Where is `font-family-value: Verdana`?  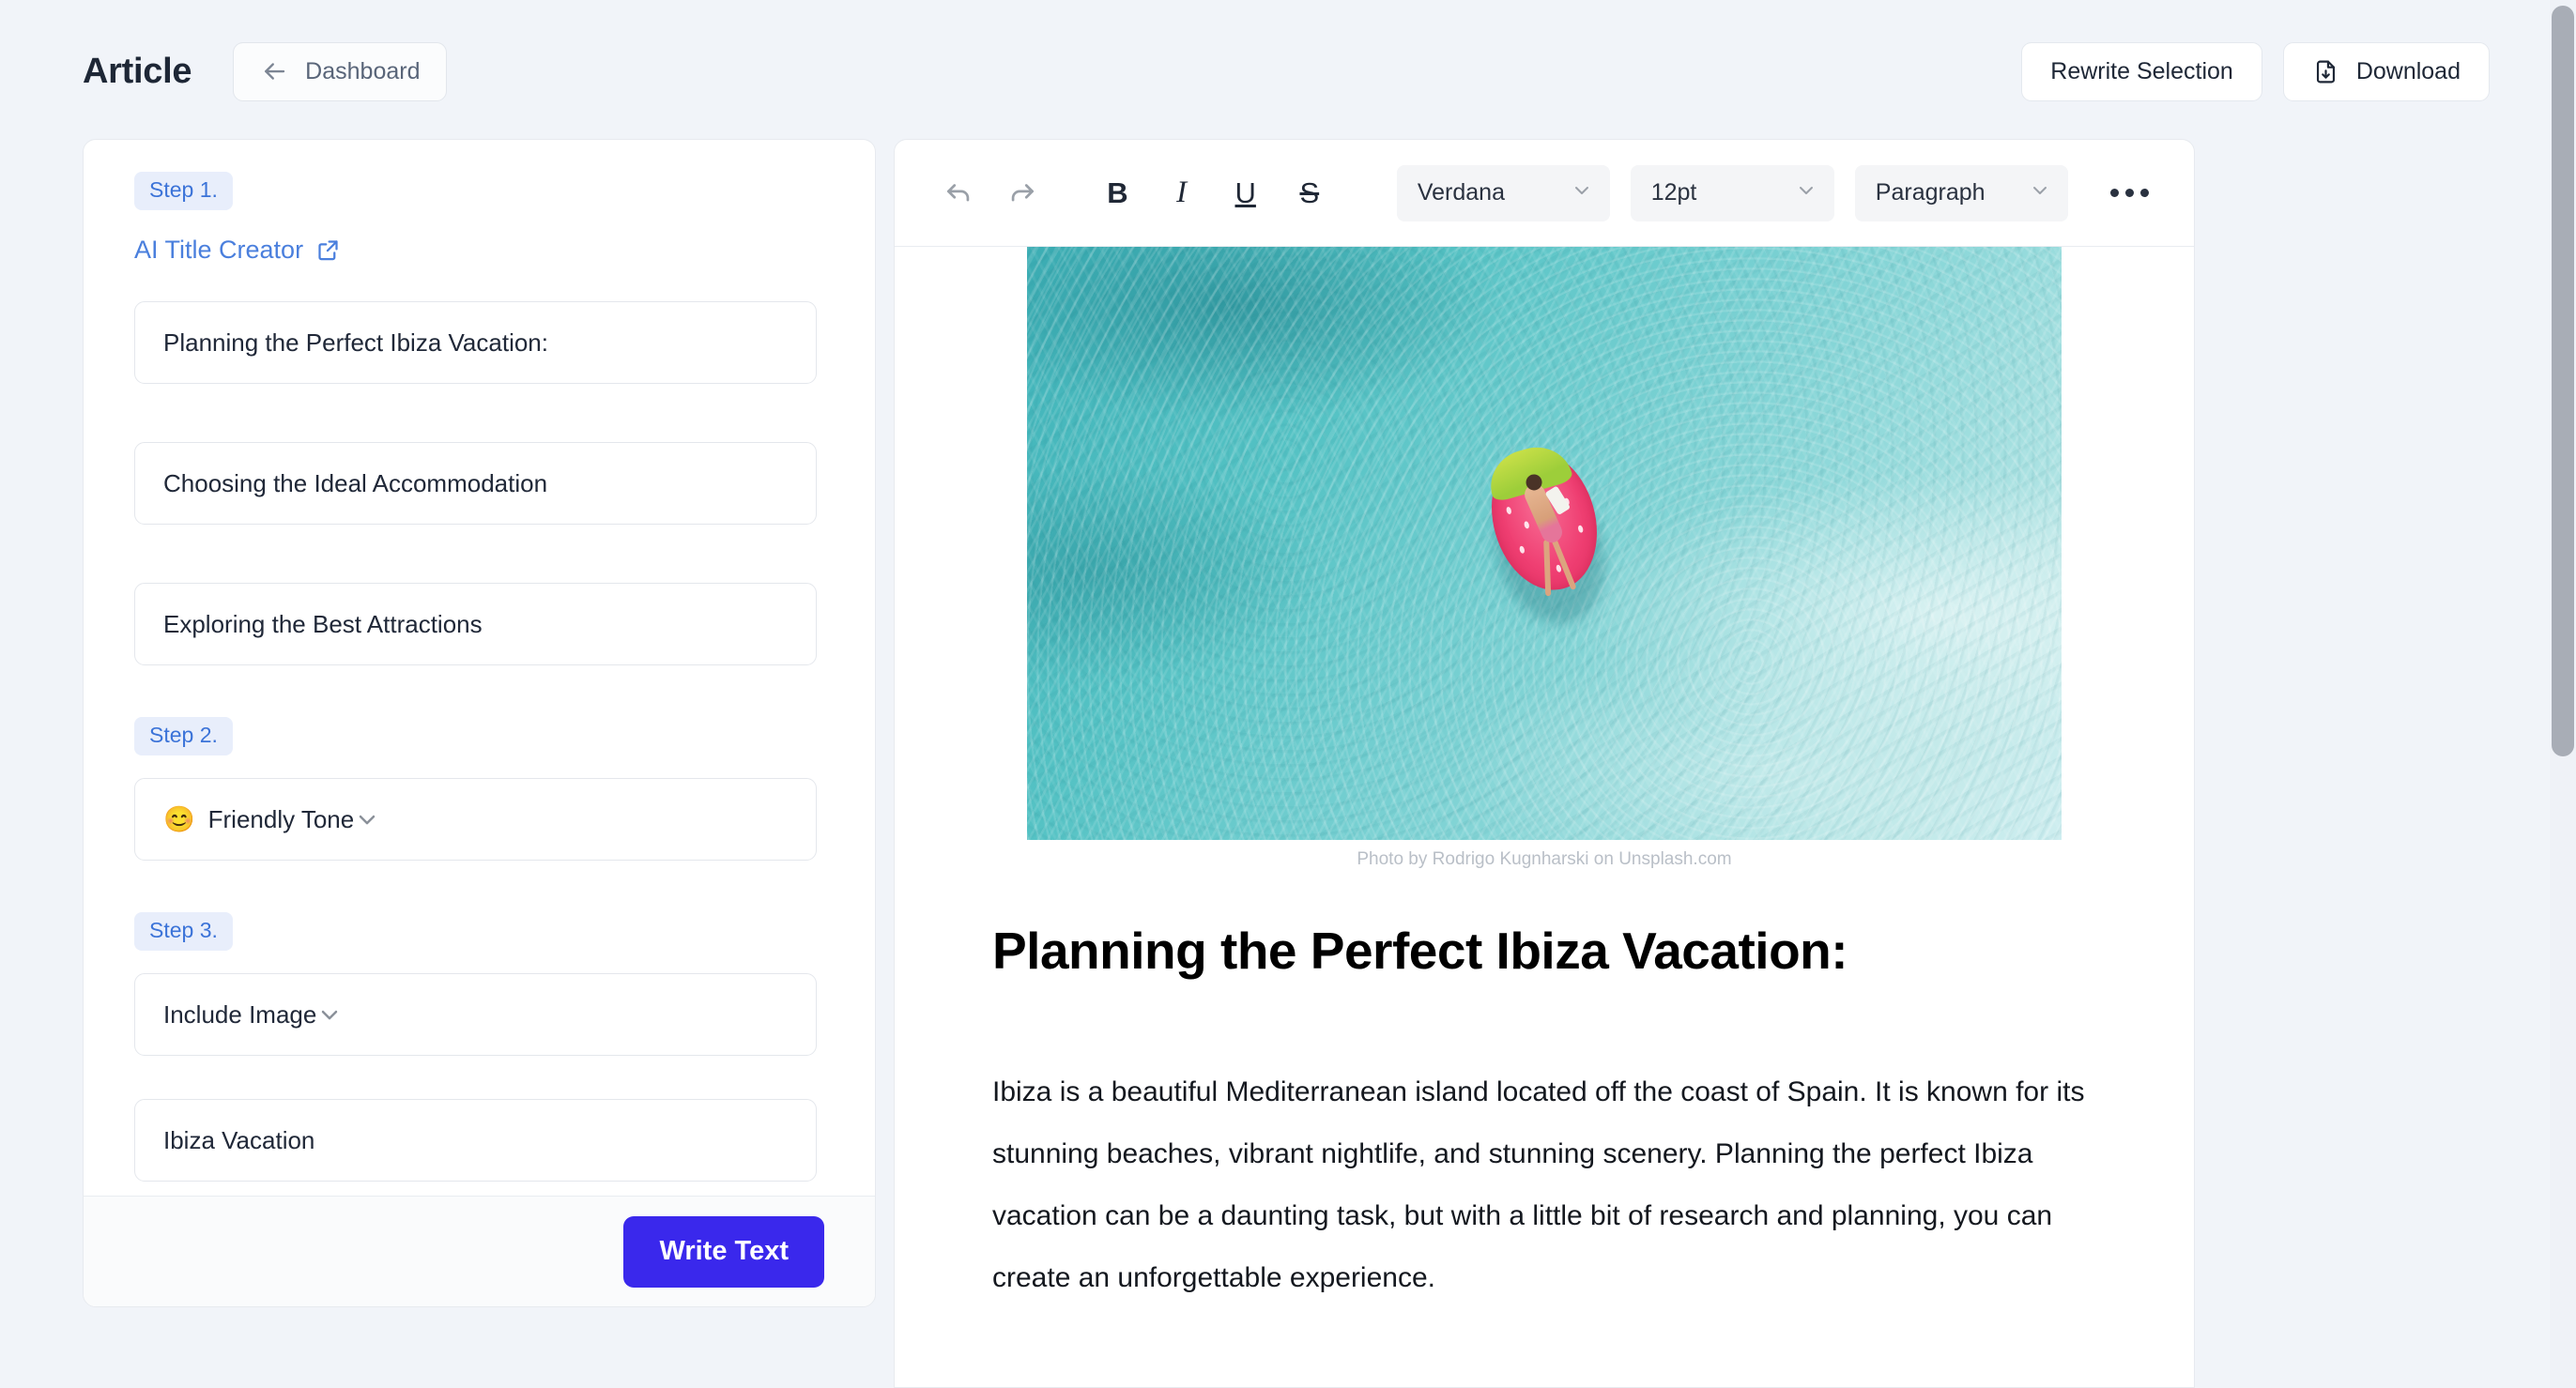 font-family-value: Verdana is located at coordinates (1461, 193).